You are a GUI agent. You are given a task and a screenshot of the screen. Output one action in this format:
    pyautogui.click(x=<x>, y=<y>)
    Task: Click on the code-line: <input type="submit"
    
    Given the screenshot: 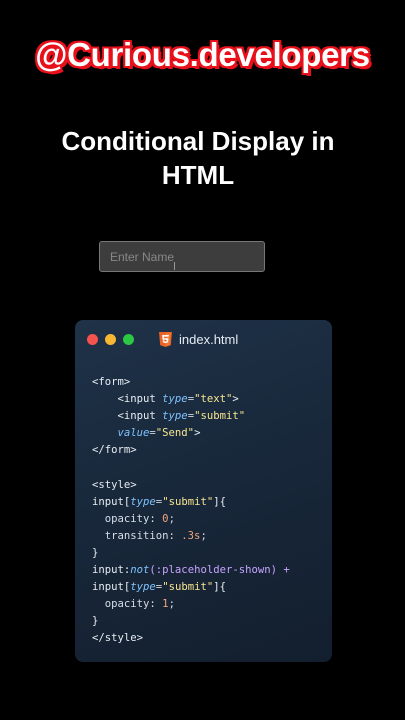 What is the action you would take?
    pyautogui.click(x=191, y=416)
    